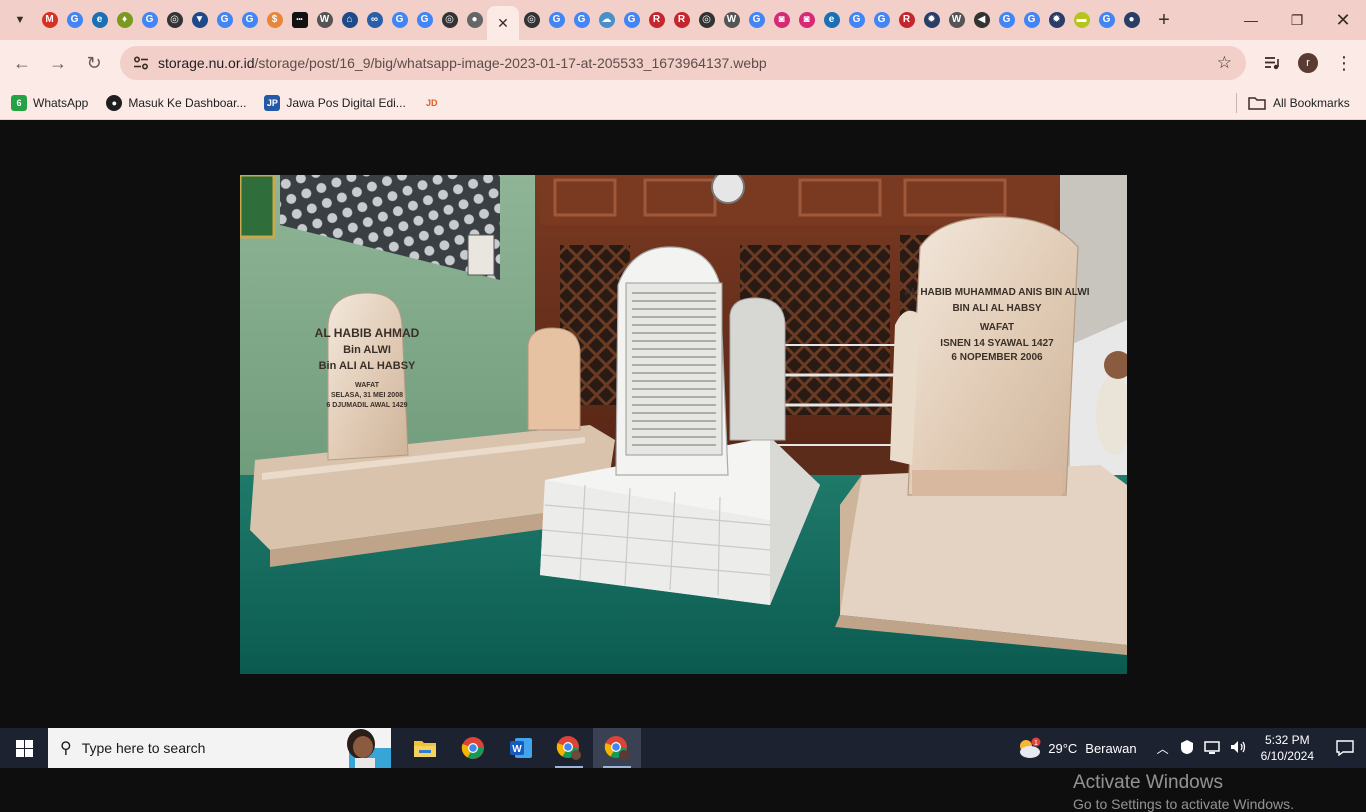  I want to click on all-bookmarks-button: All Bookmarks, so click(1299, 103).